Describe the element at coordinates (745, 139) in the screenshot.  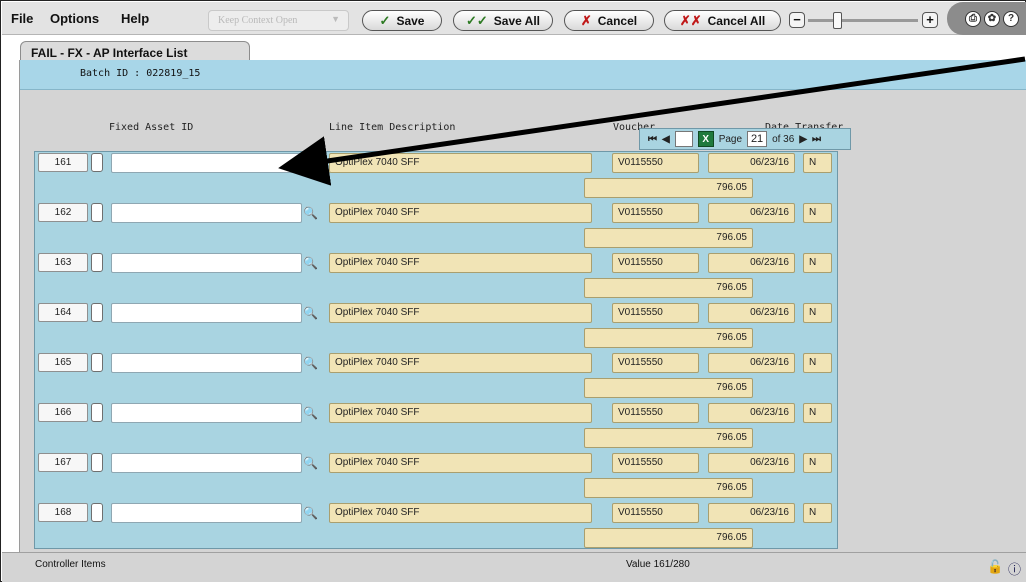
I see `pager: ⏮ ◀ X Page 21 of 36 ▶ ⏭` at that location.